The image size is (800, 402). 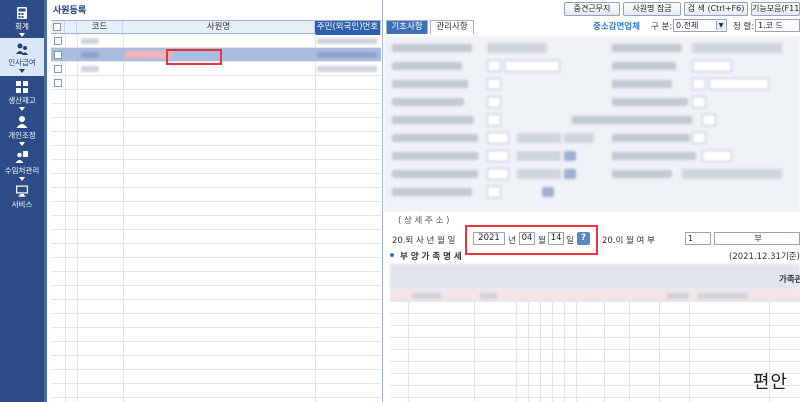 I want to click on sidebar-item-production: 생산재고, so click(x=22, y=95).